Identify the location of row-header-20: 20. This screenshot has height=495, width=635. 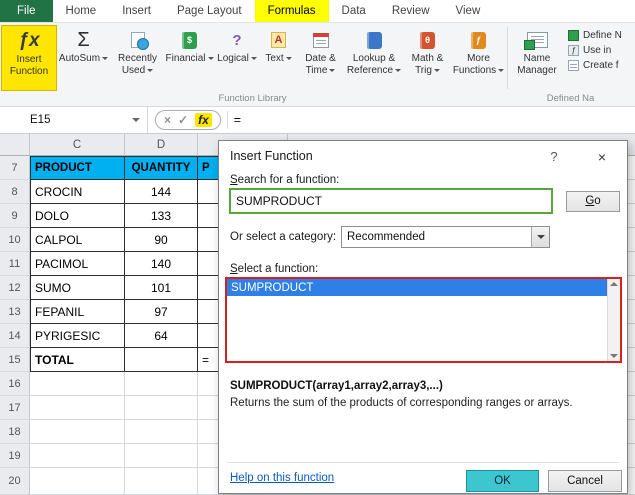
(15, 481).